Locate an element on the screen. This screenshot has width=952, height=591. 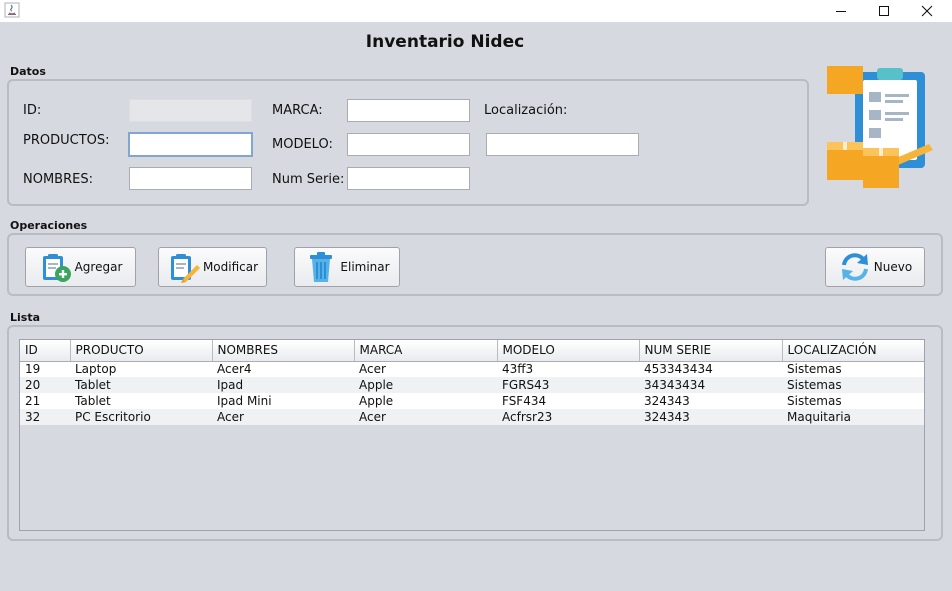
table-cell: 43ff3 is located at coordinates (568, 369).